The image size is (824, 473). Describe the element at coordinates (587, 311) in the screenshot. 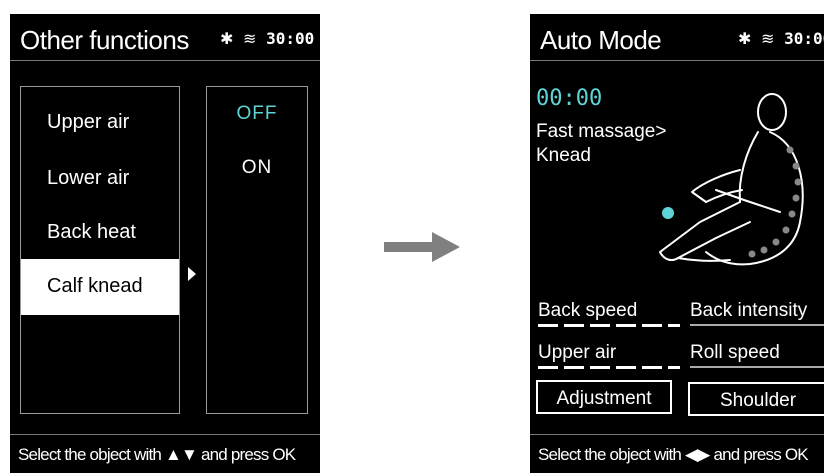

I see `setting-back-speed: Back speed` at that location.